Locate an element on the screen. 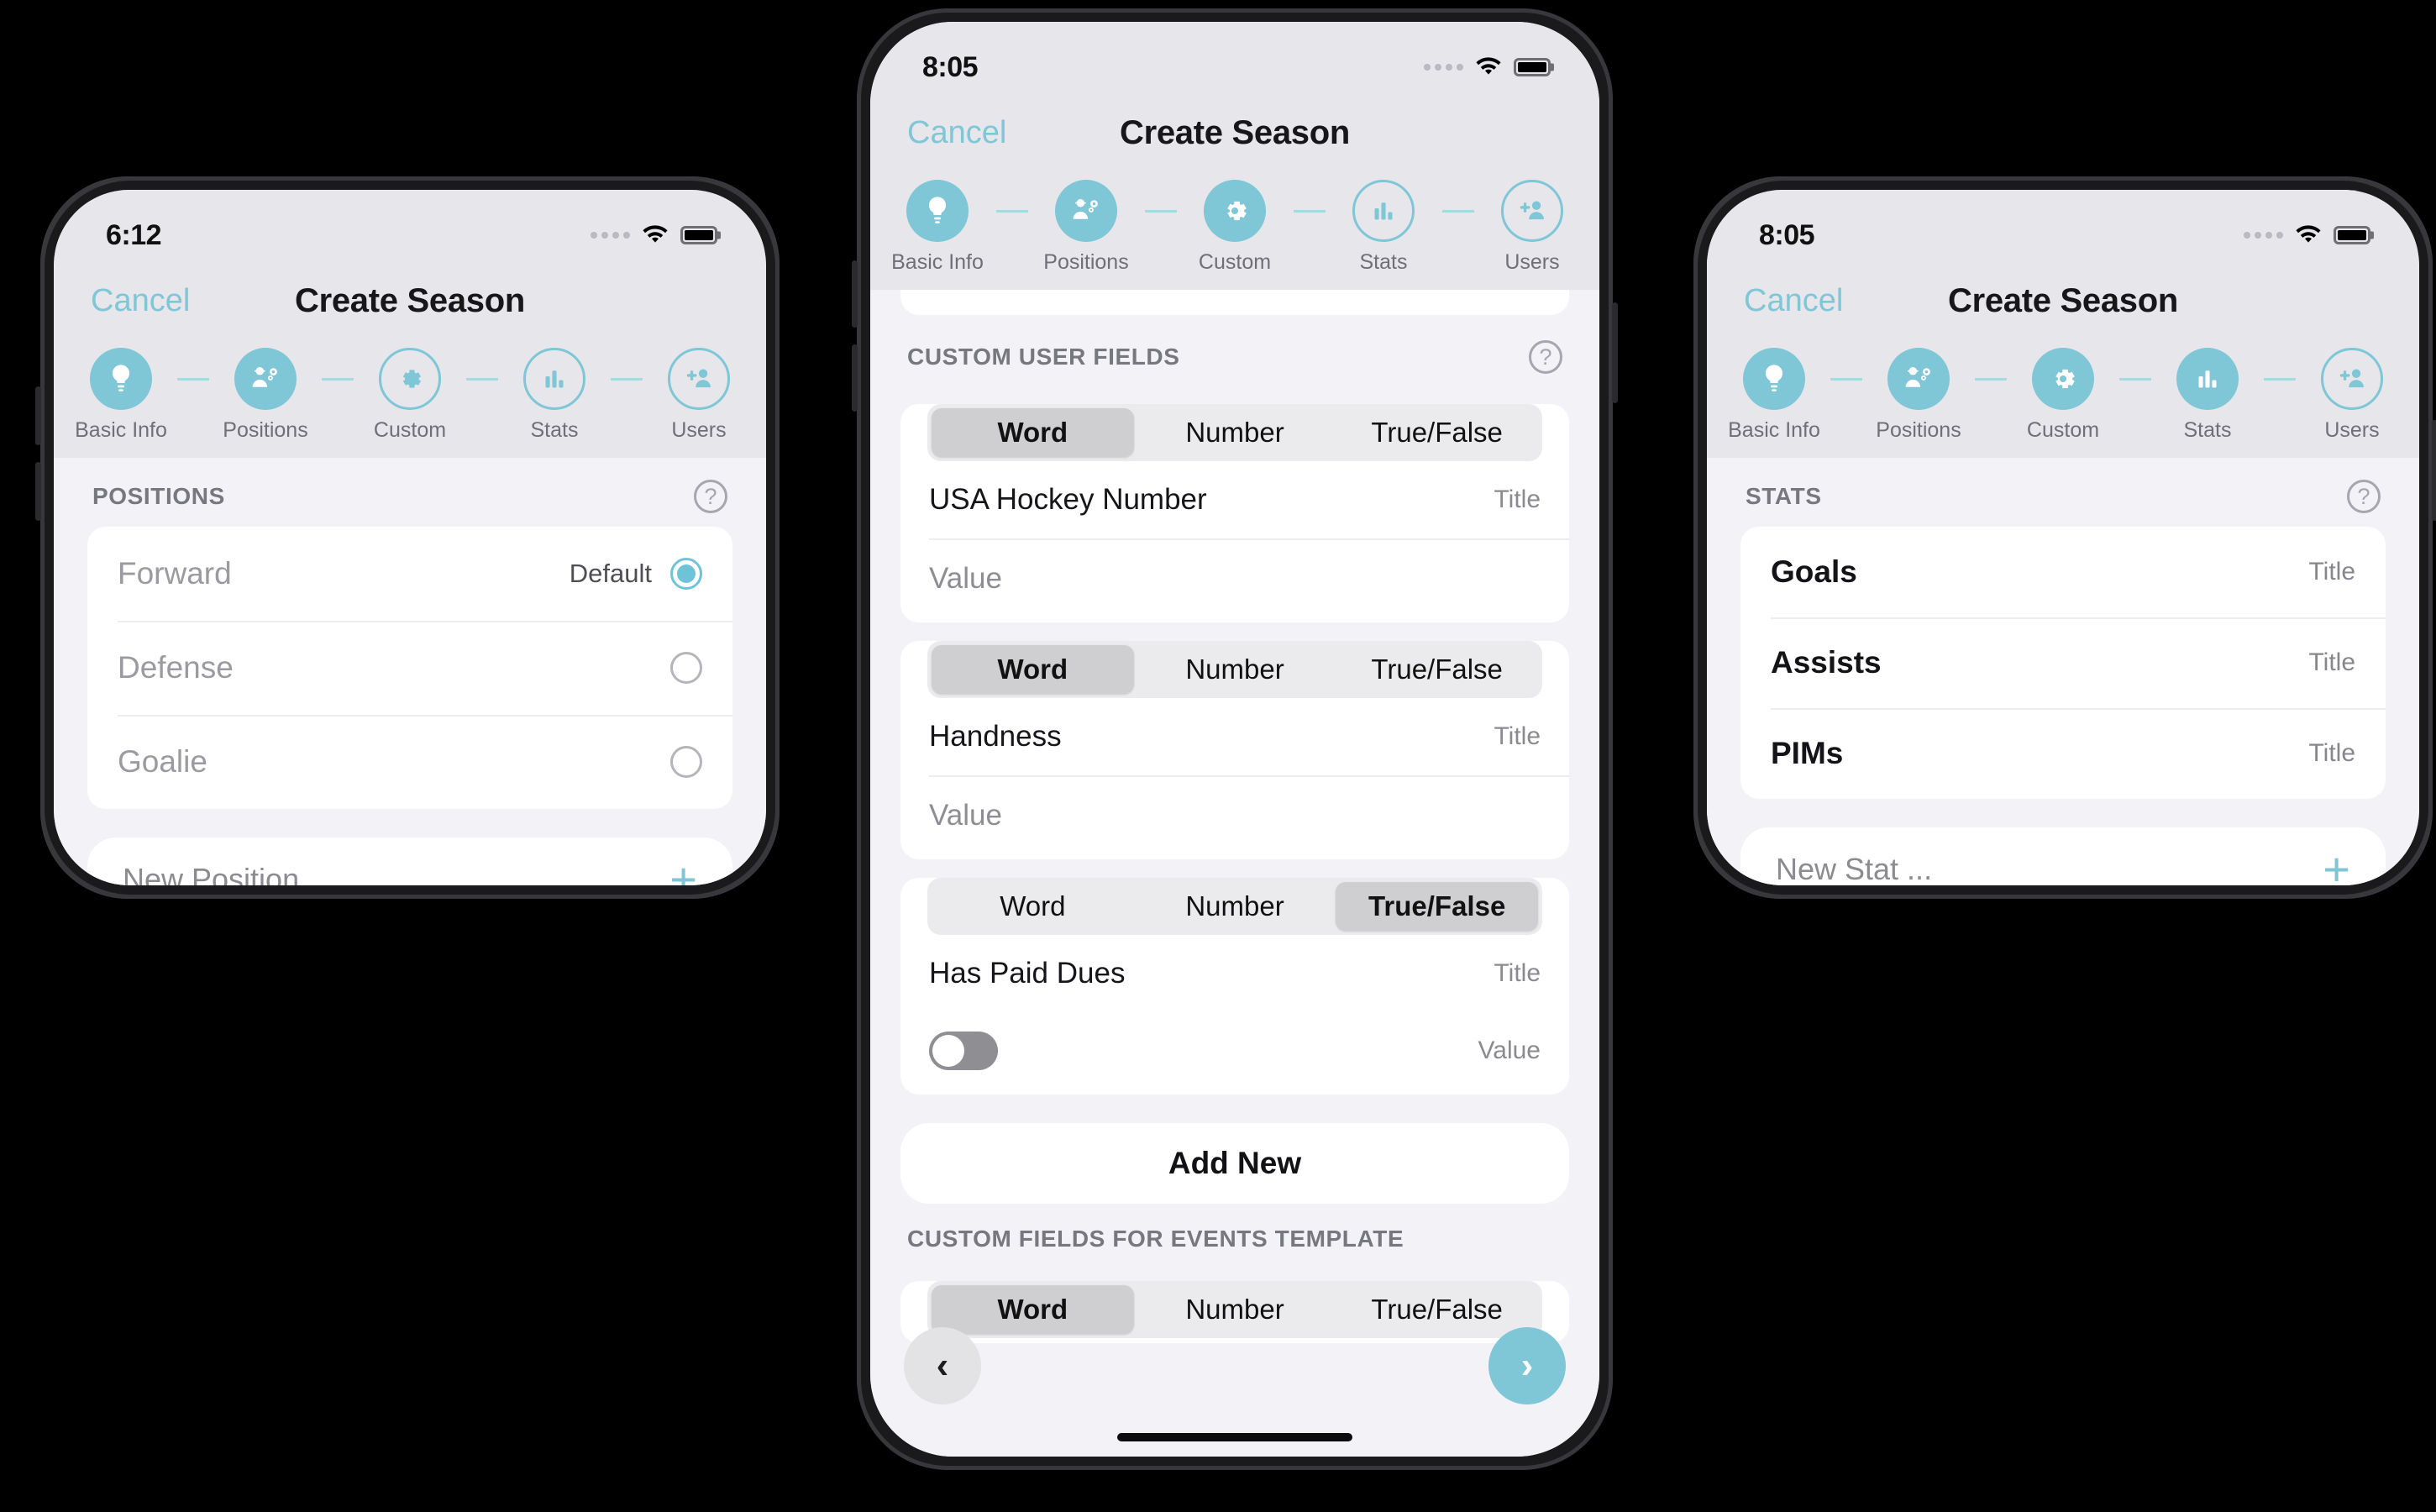 This screenshot has height=1512, width=2436. step-label-custom: Custom is located at coordinates (1235, 262).